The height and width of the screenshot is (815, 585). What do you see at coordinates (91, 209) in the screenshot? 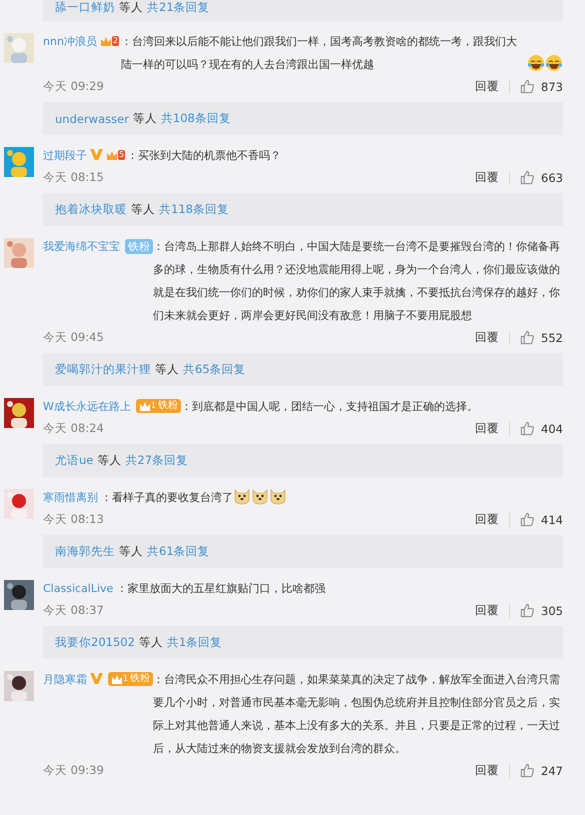
I see `user-link: 抱着冰块取暖` at bounding box center [91, 209].